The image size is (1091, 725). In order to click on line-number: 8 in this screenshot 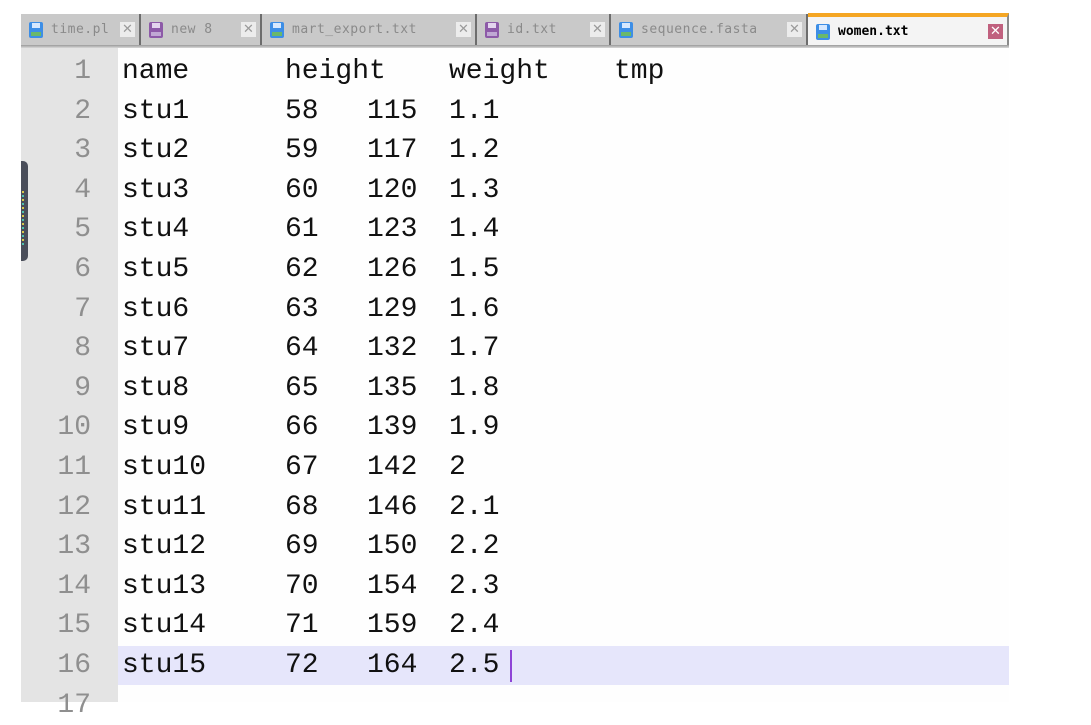, I will do `click(82, 349)`.